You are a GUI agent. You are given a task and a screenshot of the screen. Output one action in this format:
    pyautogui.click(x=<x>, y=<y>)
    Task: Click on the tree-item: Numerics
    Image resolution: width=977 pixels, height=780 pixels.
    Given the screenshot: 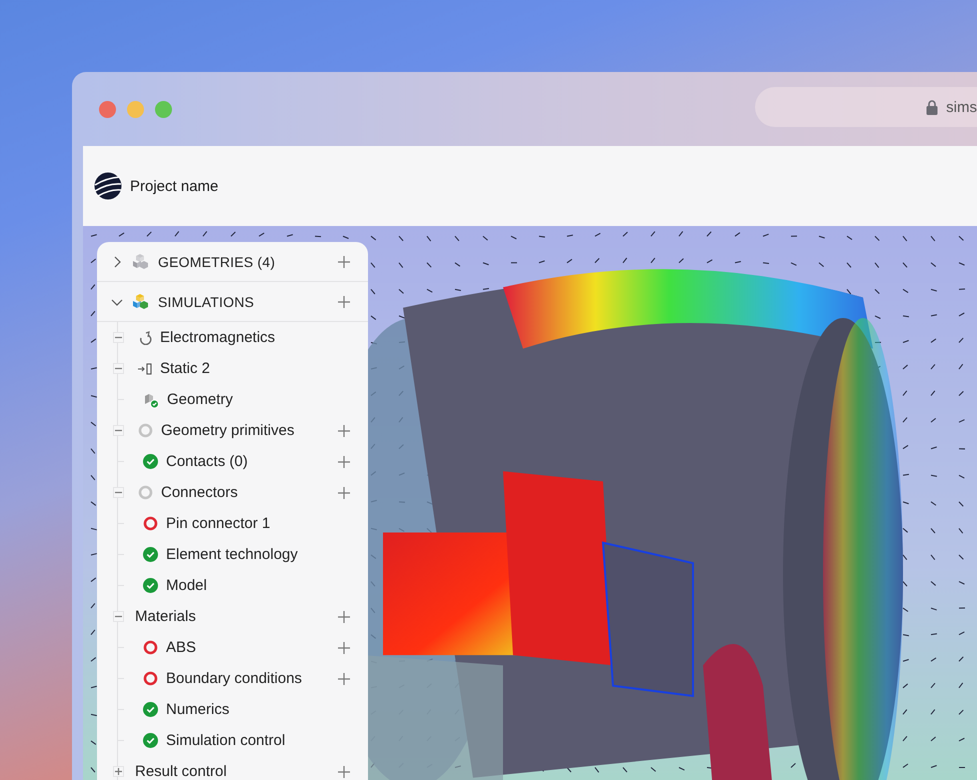 What is the action you would take?
    pyautogui.click(x=258, y=709)
    